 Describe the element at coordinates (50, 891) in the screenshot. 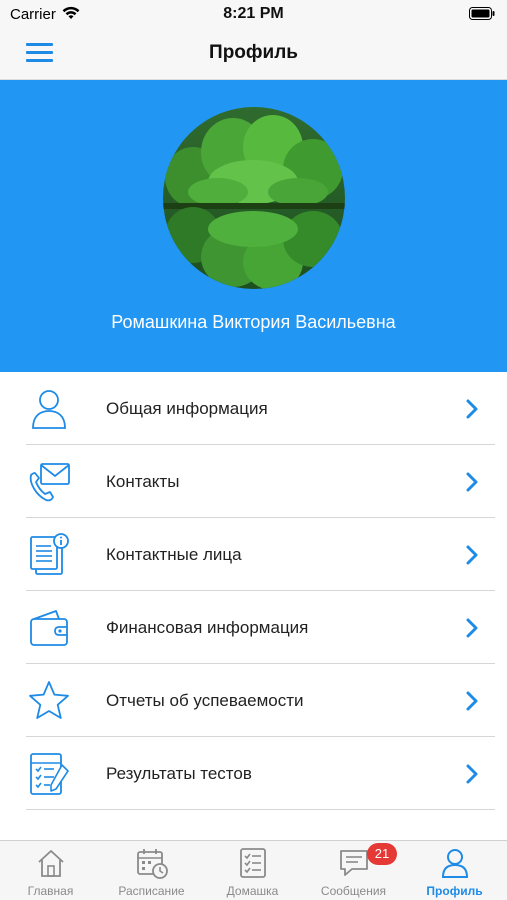

I see `tab-label: Главная` at that location.